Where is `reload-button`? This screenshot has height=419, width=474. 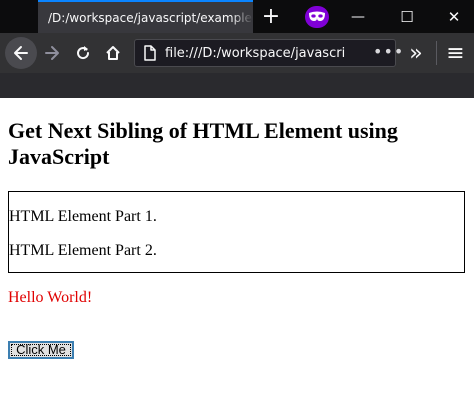
reload-button is located at coordinates (83, 53).